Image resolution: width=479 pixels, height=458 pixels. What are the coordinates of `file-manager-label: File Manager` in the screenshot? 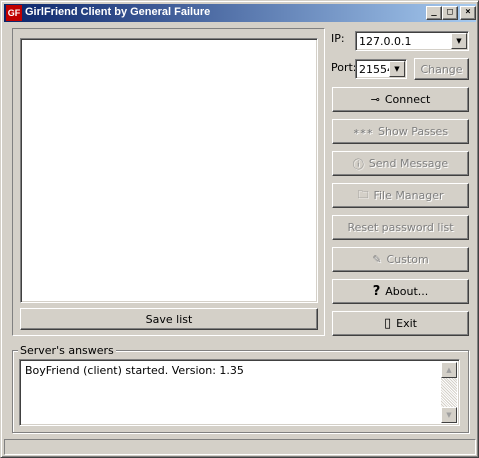 It's located at (408, 195).